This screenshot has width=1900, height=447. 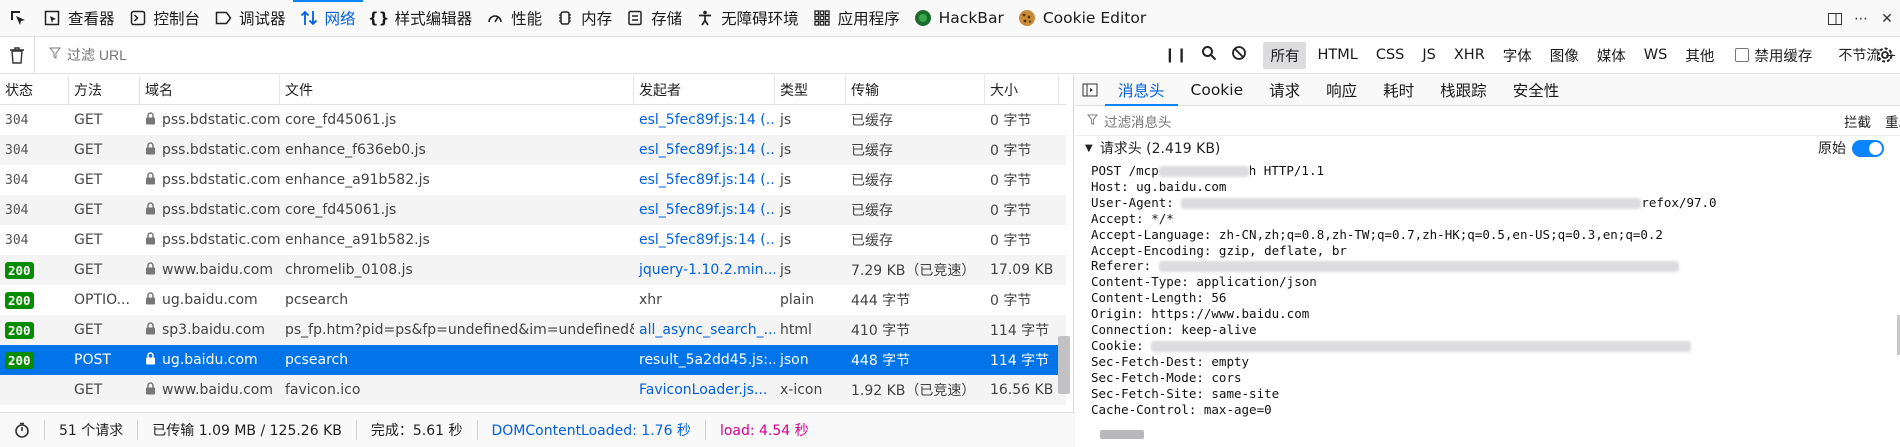 What do you see at coordinates (856, 18) in the screenshot?
I see `tool-tab-application: 应用程序` at bounding box center [856, 18].